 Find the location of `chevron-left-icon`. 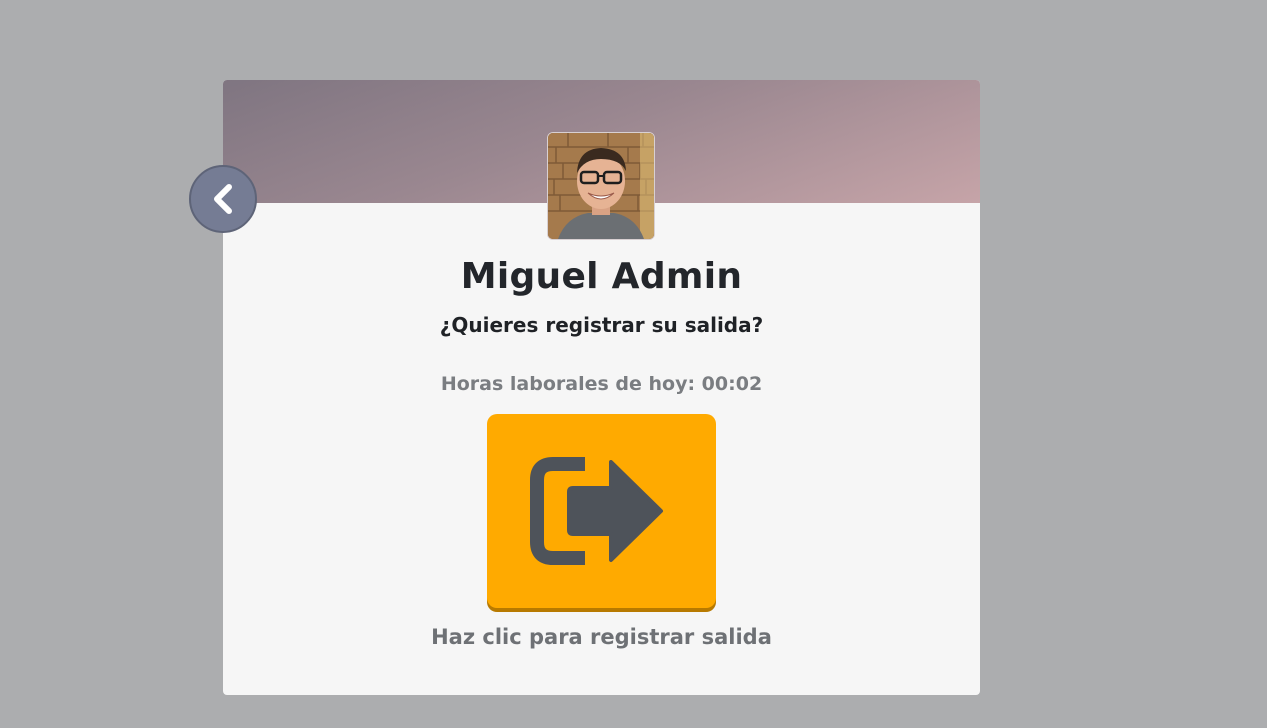

chevron-left-icon is located at coordinates (223, 199).